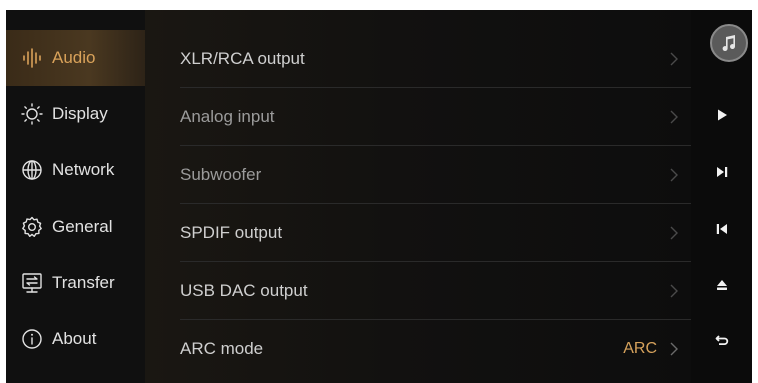 The height and width of the screenshot is (383, 758). I want to click on next-track-button, so click(721, 172).